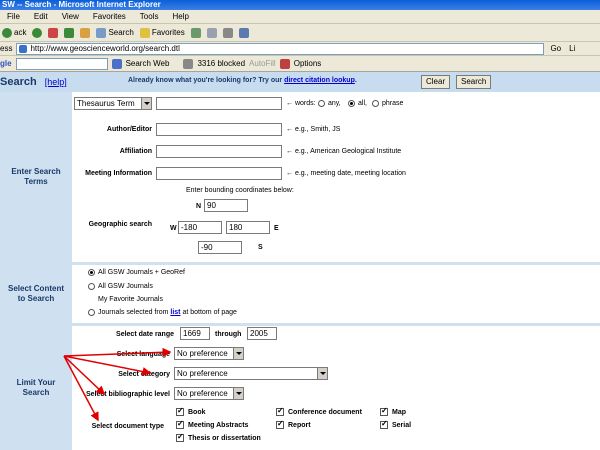  I want to click on west-label: W, so click(173, 228).